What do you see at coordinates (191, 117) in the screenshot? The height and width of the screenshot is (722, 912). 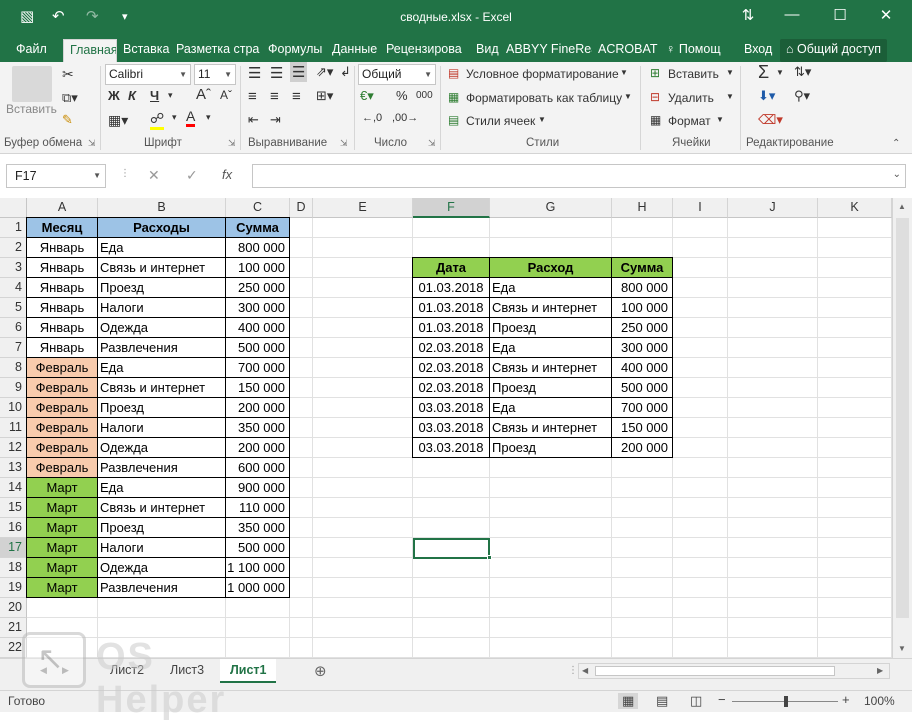 I see `font-color-icon: A` at bounding box center [191, 117].